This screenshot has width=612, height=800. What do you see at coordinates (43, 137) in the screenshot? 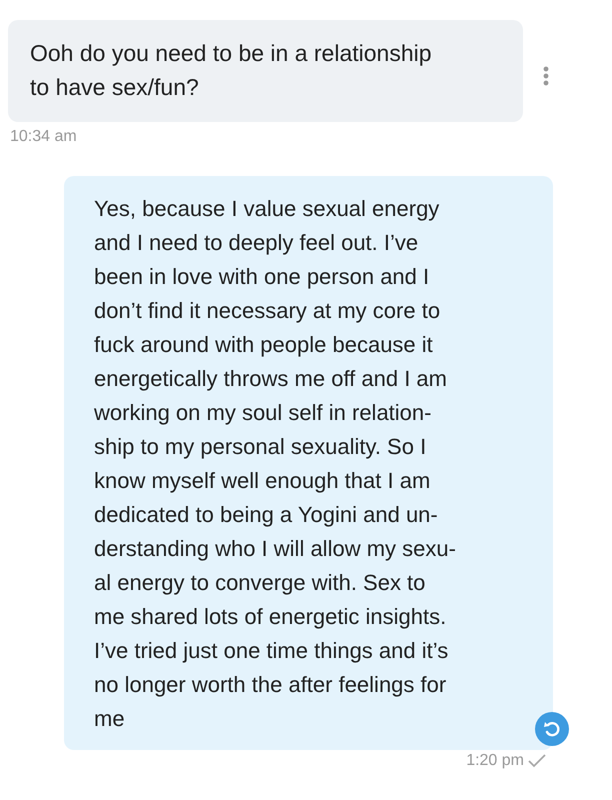
I see `message-time: 10:34 am` at bounding box center [43, 137].